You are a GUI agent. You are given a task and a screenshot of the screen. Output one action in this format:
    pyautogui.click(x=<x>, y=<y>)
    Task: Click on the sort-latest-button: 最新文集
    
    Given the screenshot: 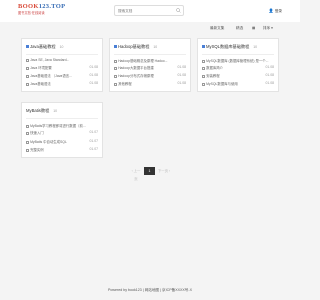 What is the action you would take?
    pyautogui.click(x=217, y=28)
    